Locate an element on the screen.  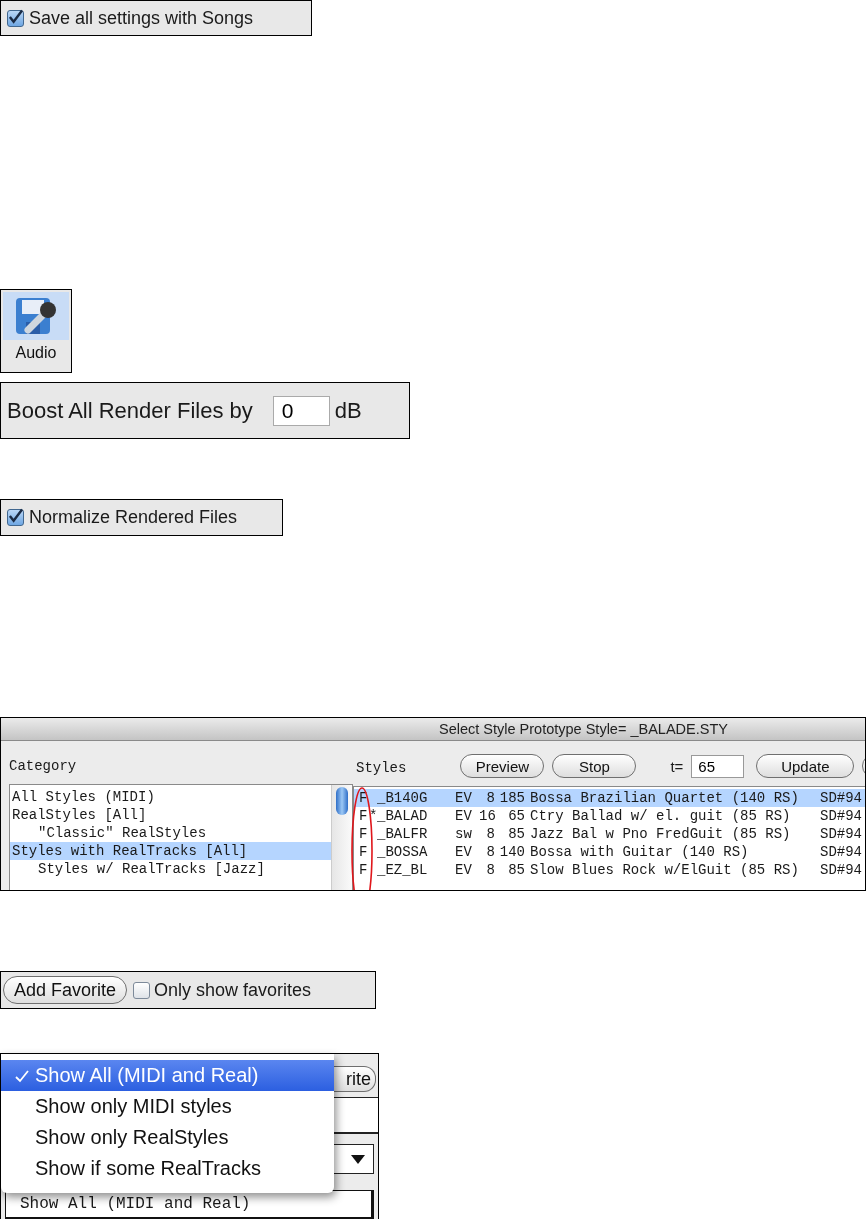
window-title: Select Style Prototype Style= _BALADE.STY is located at coordinates (583, 729).